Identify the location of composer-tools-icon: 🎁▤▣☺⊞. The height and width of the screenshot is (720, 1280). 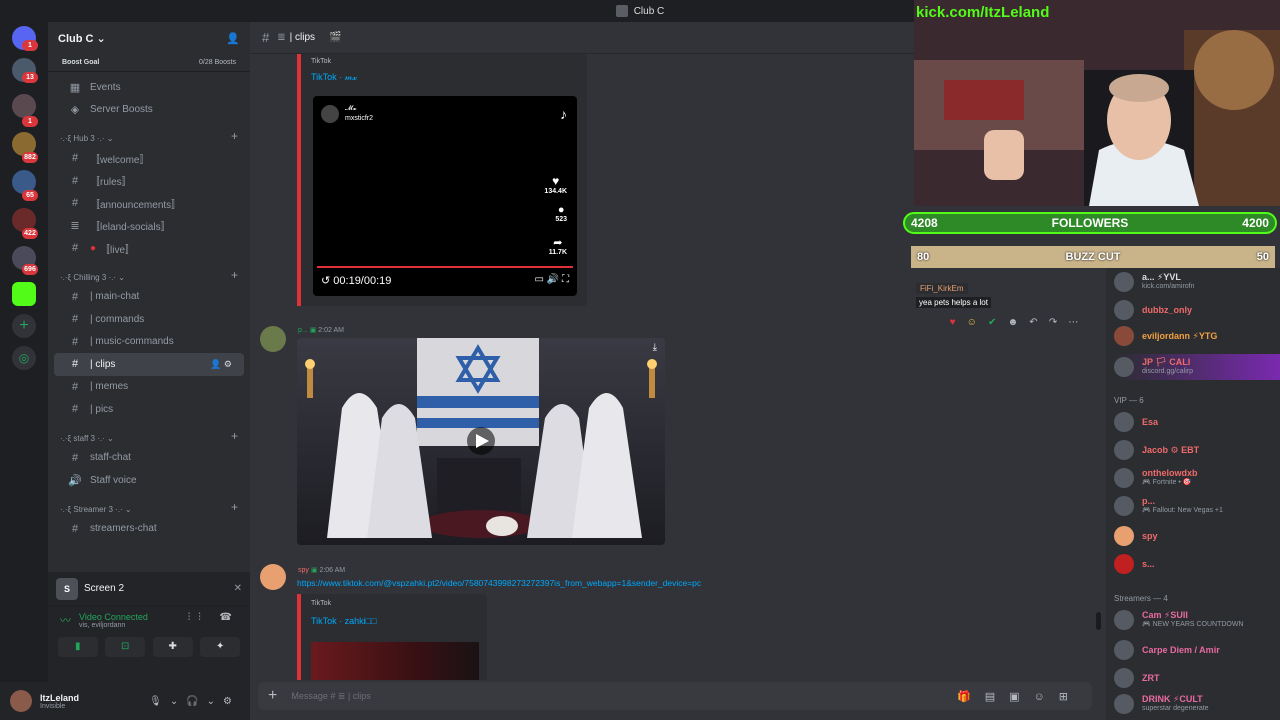
(1019, 696).